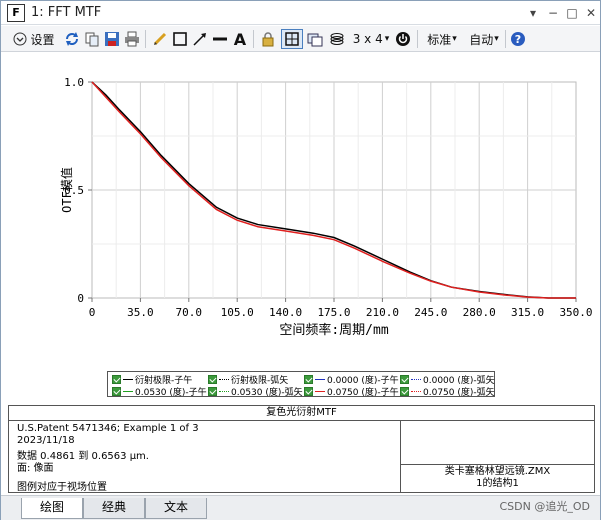 The height and width of the screenshot is (520, 601). What do you see at coordinates (152, 379) in the screenshot?
I see `legend-item: 衍射极限-子午` at bounding box center [152, 379].